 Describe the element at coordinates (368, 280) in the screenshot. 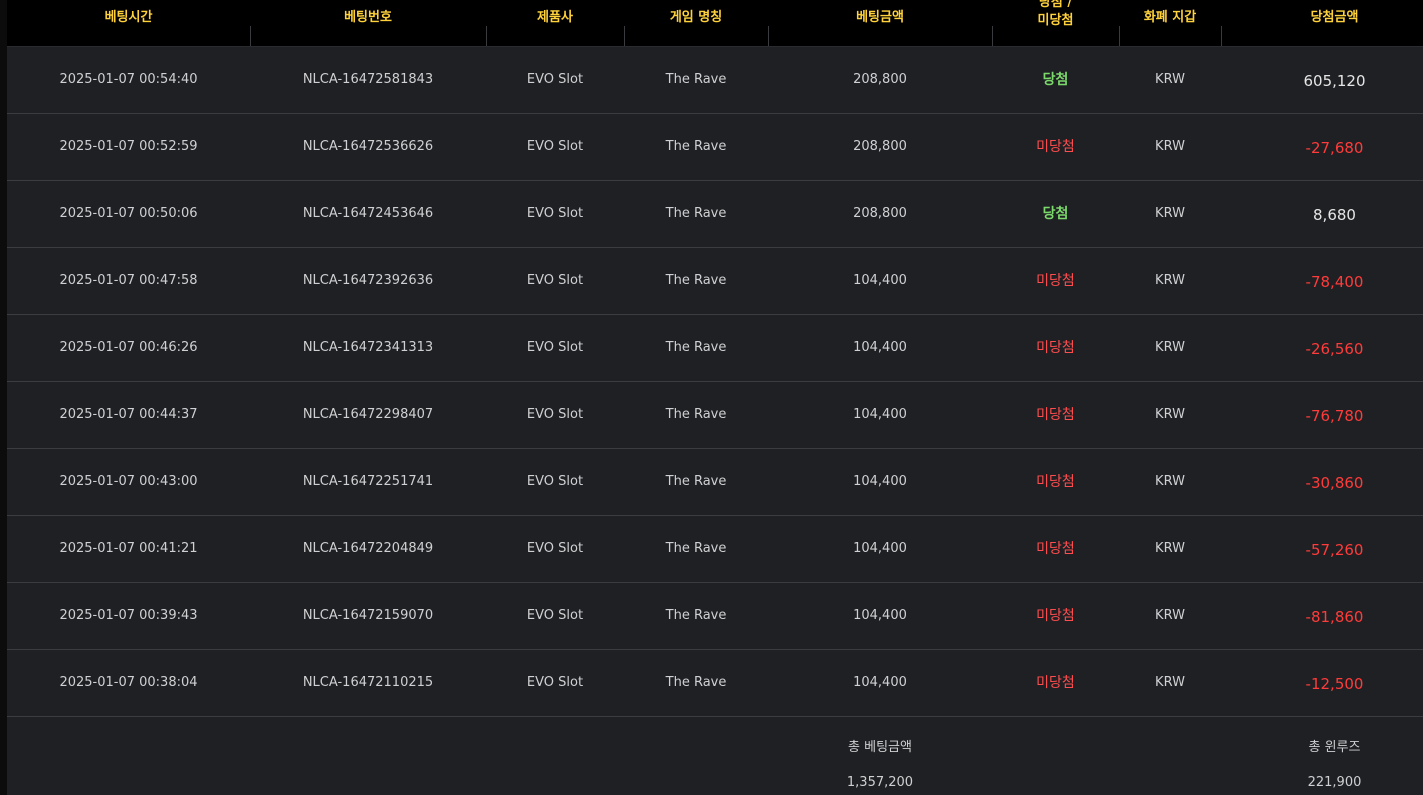

I see `bet-number-cell: NLCA-16472392636` at that location.